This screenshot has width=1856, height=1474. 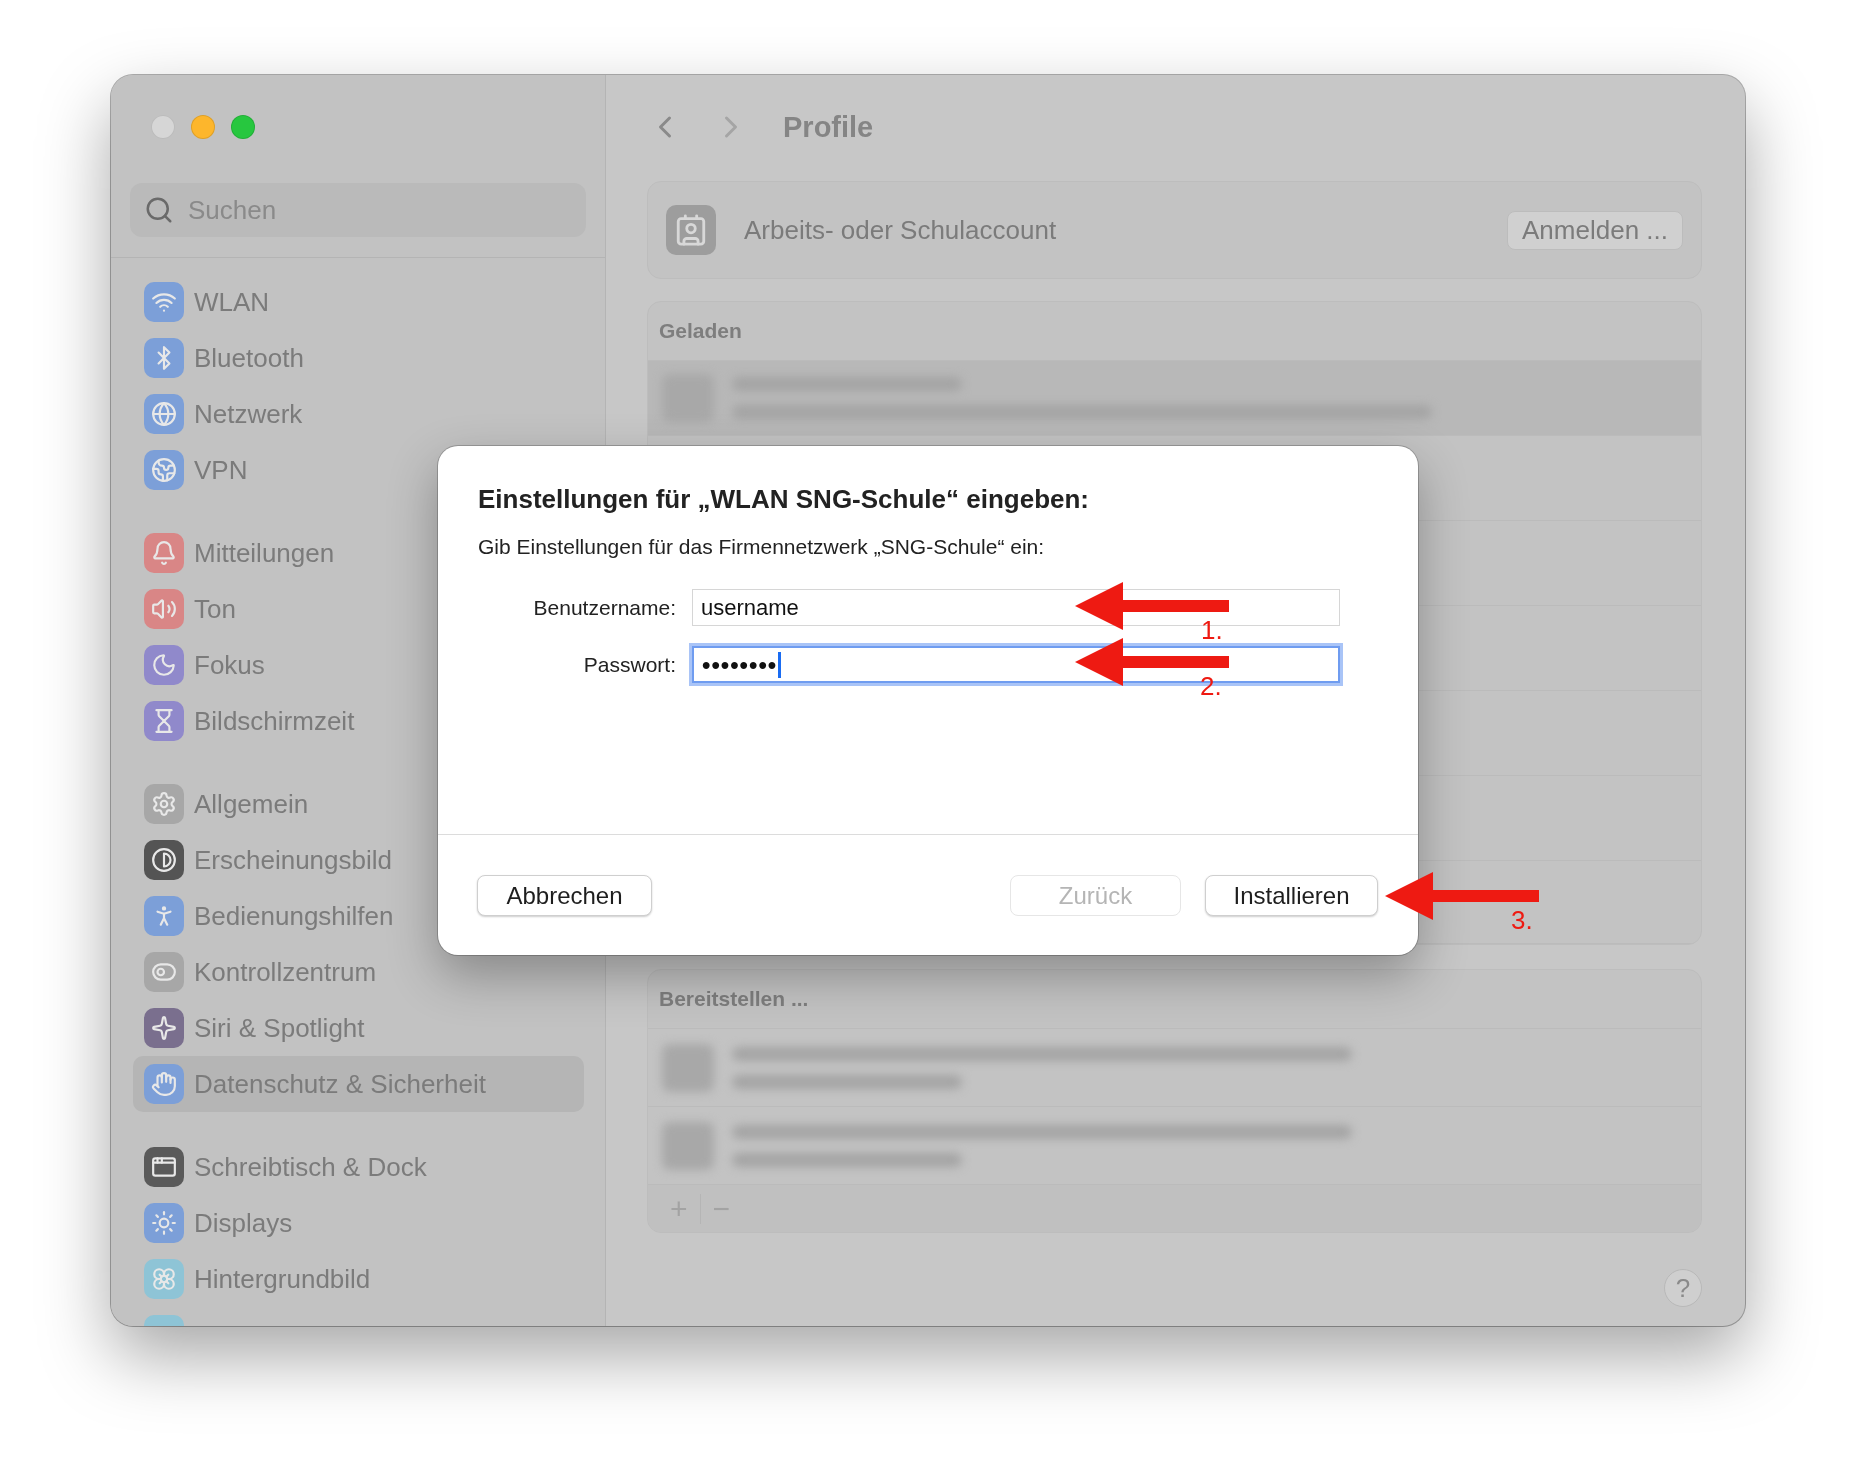 I want to click on help-button: ?, so click(x=1683, y=1288).